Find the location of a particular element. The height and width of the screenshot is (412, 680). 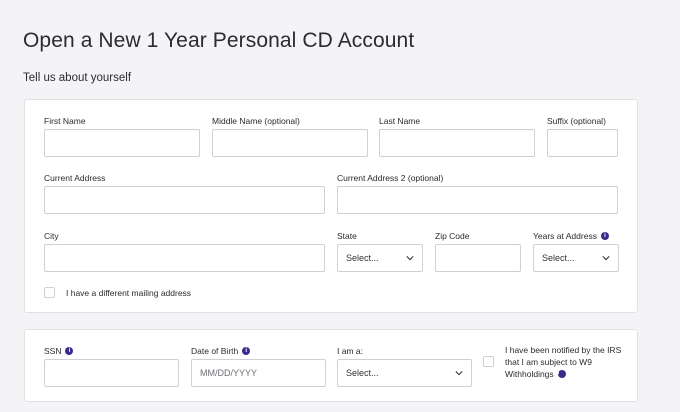

years-at-address-label: Years at Address i is located at coordinates (571, 236).